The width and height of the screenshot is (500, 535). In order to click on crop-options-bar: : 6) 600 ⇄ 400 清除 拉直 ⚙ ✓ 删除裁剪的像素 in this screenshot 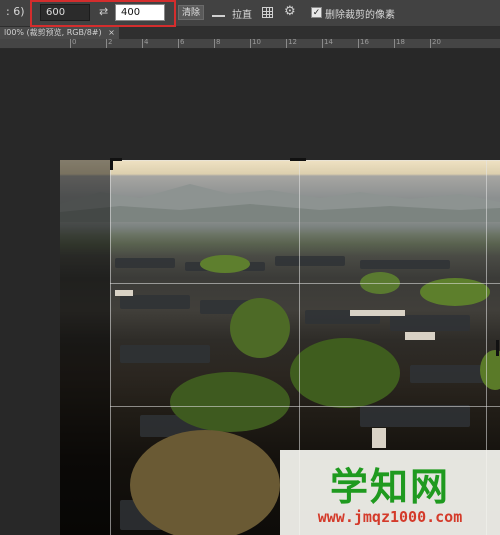, I will do `click(250, 13)`.